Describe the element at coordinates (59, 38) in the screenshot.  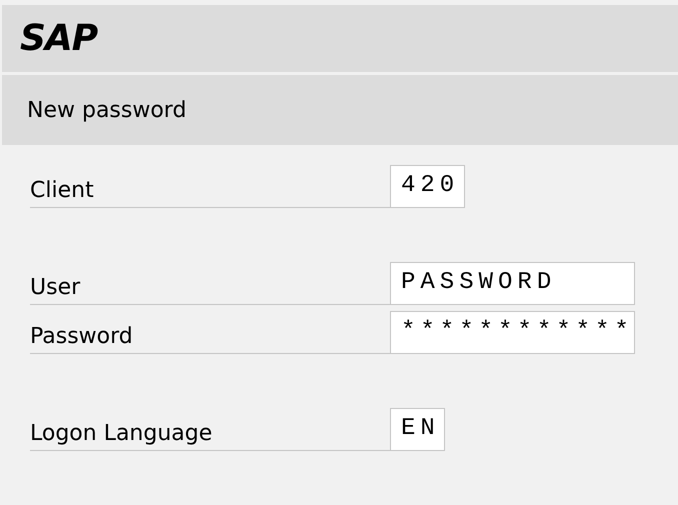
I see `logo: SAP` at that location.